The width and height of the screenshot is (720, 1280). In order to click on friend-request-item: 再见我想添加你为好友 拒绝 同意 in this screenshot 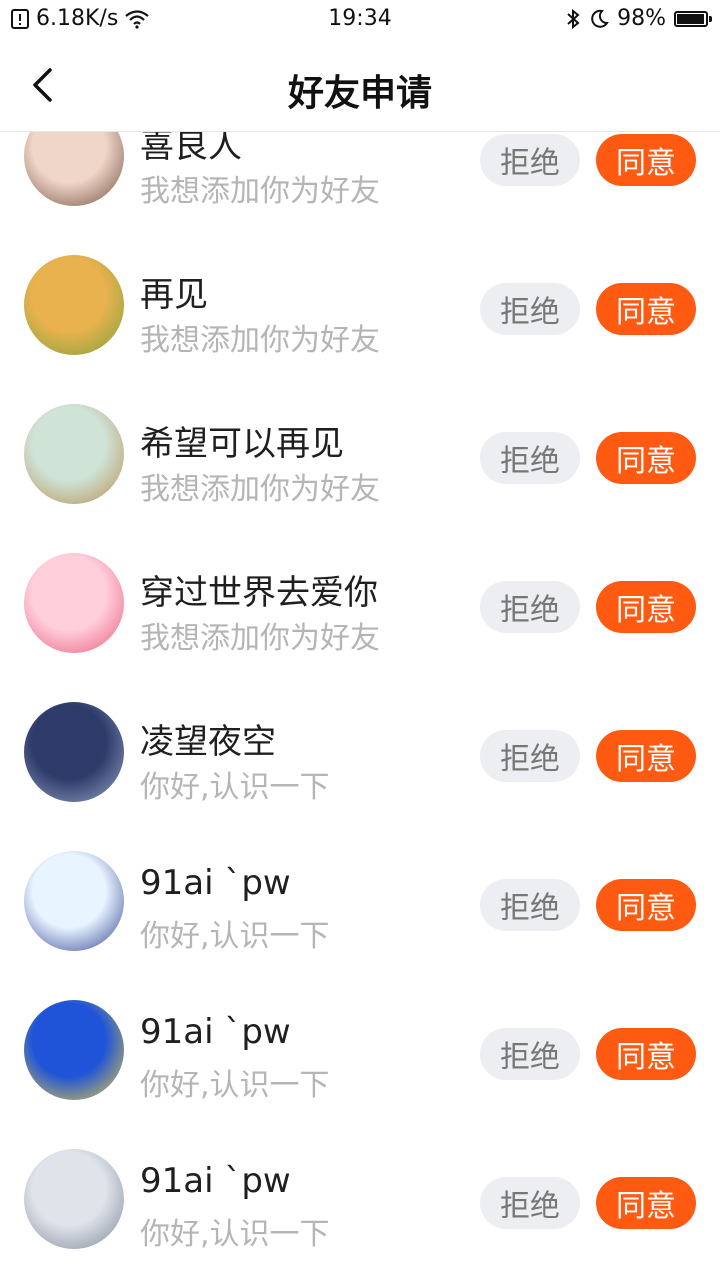, I will do `click(360, 317)`.